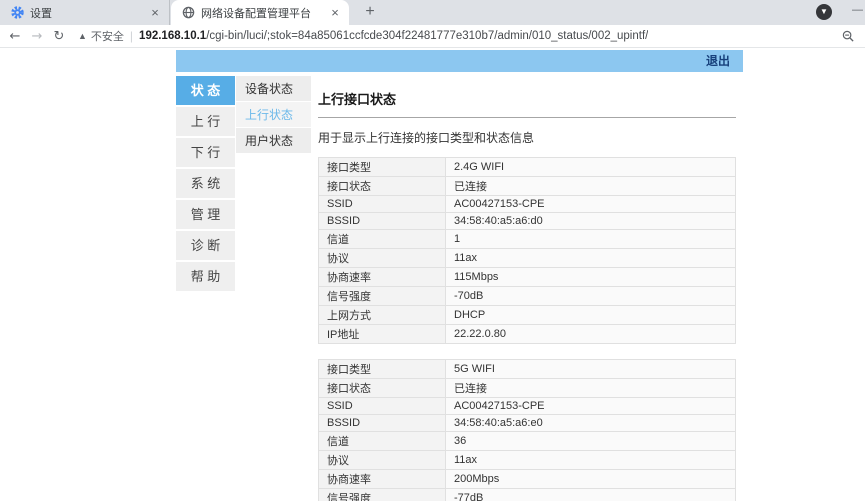  Describe the element at coordinates (173, 36) in the screenshot. I see `url-host: 192.168.10.1` at that location.